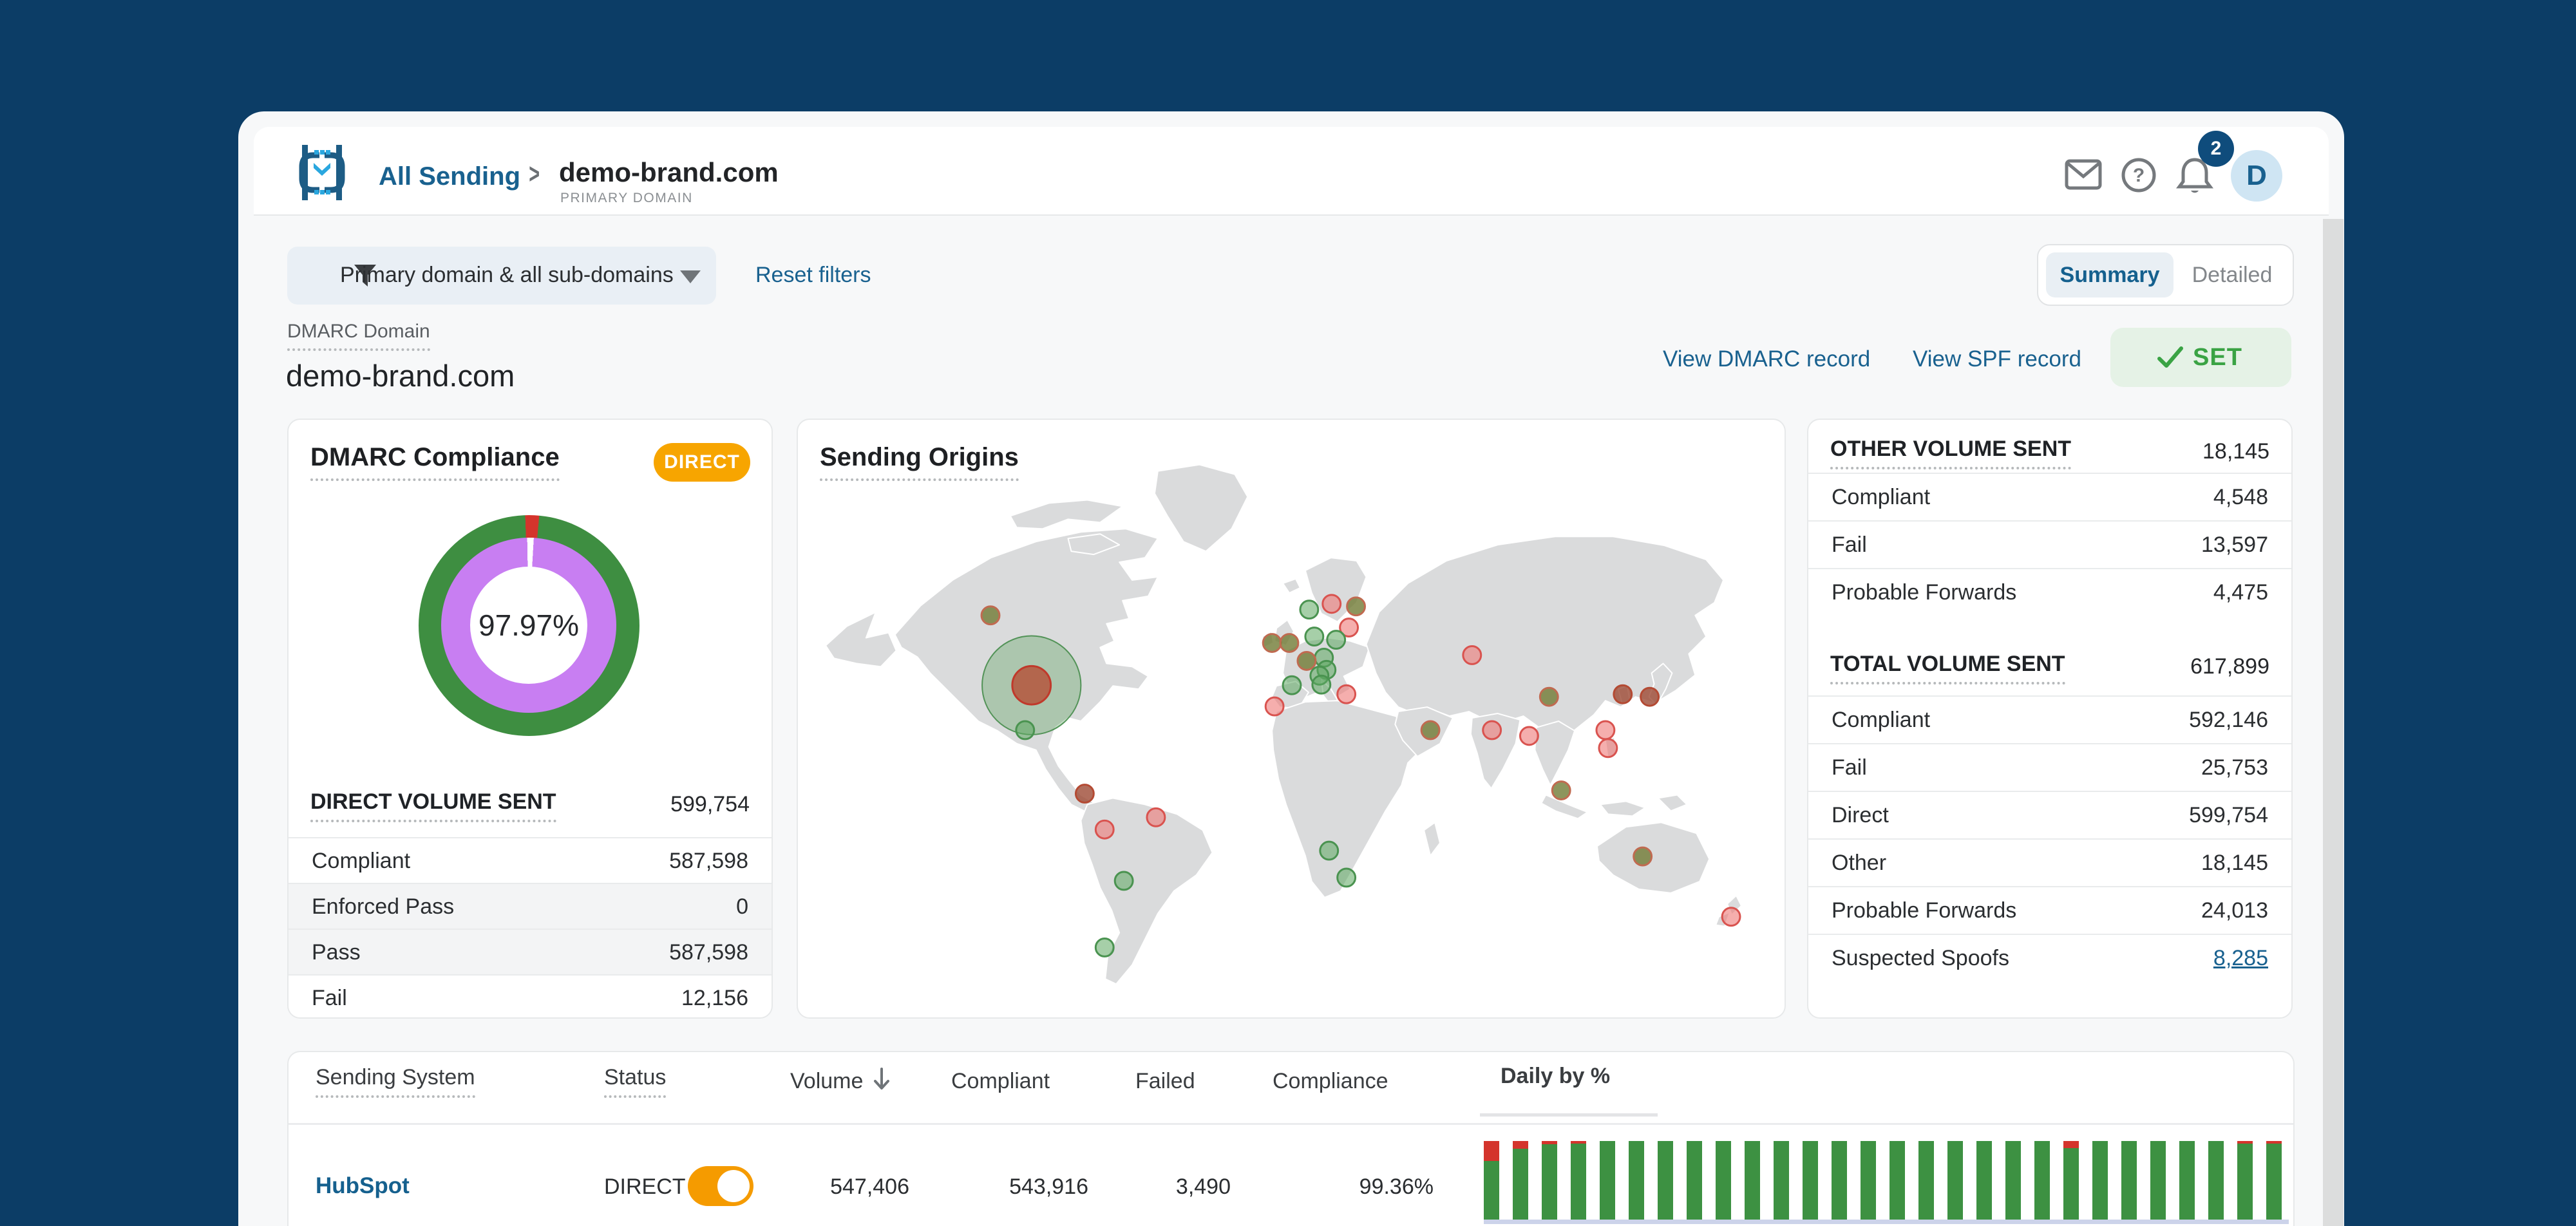 Image resolution: width=2576 pixels, height=1226 pixels. What do you see at coordinates (702, 462) in the screenshot?
I see `direct-badge: DIRECT` at bounding box center [702, 462].